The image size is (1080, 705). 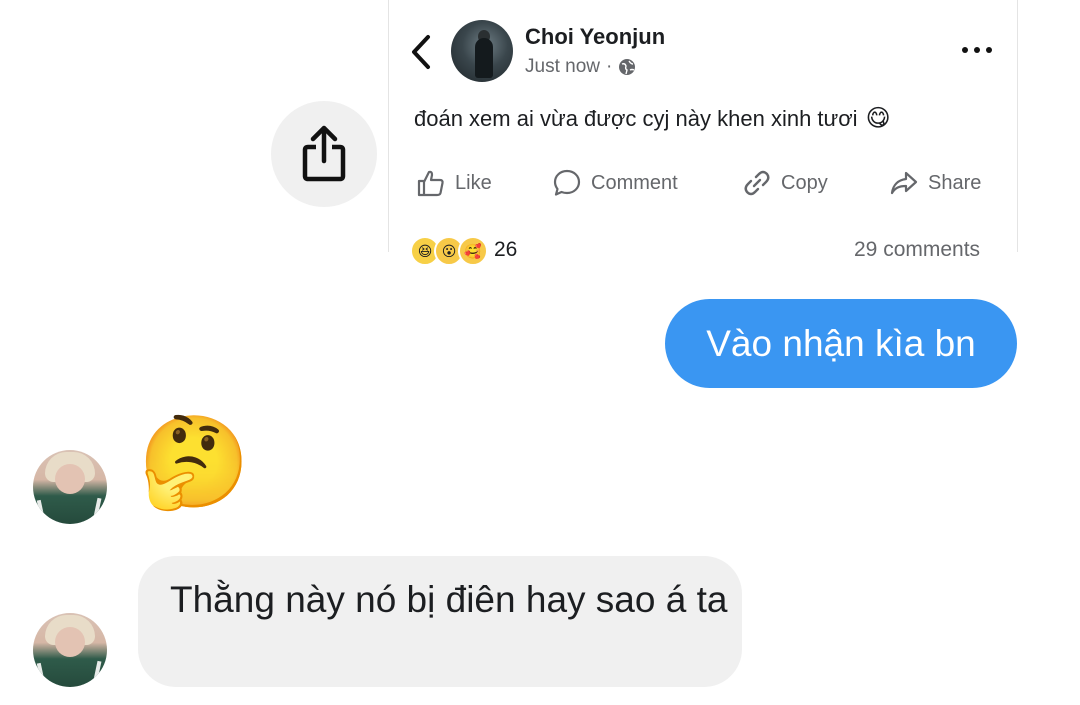 What do you see at coordinates (878, 118) in the screenshot?
I see `post-text-emoji: 😋` at bounding box center [878, 118].